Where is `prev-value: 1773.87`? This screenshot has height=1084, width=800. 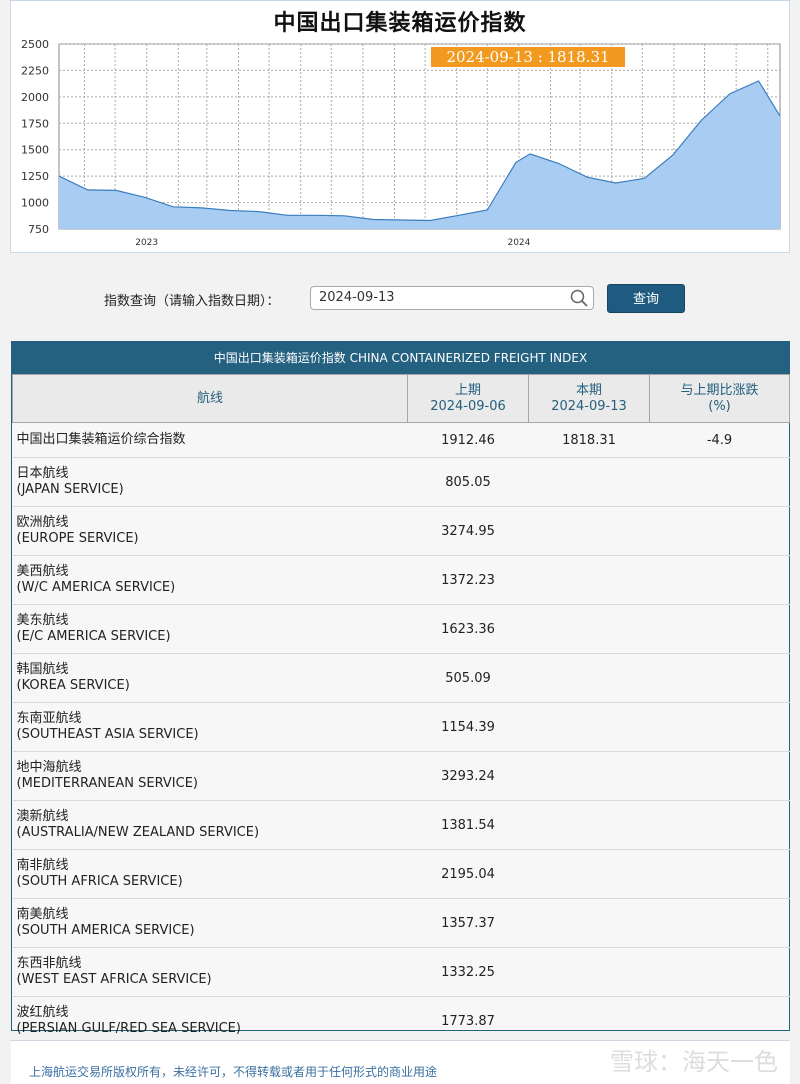 prev-value: 1773.87 is located at coordinates (468, 1021).